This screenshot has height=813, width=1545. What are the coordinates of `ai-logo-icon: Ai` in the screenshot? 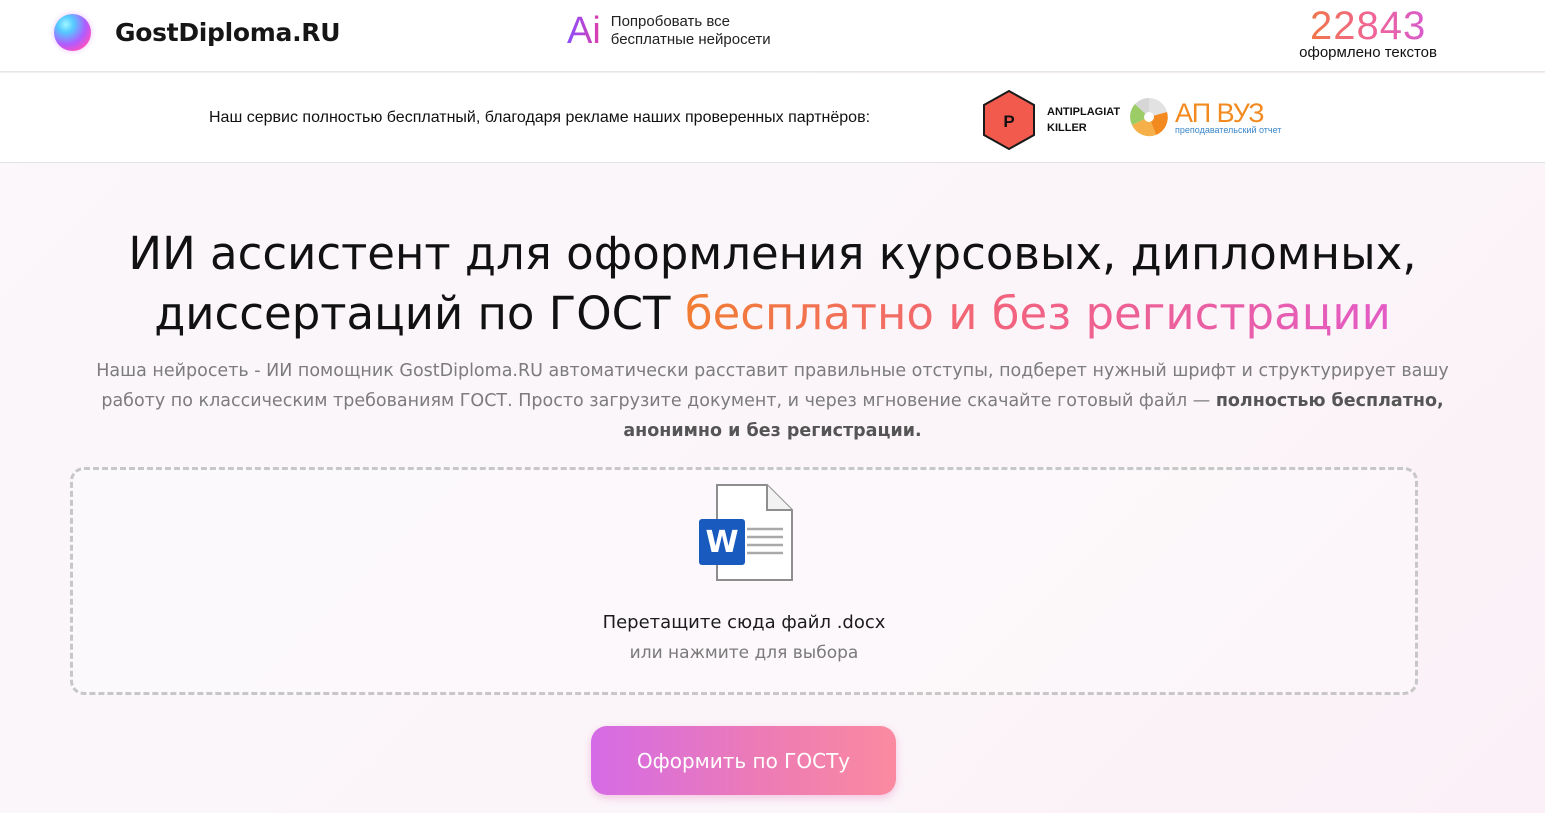 It's located at (584, 31).